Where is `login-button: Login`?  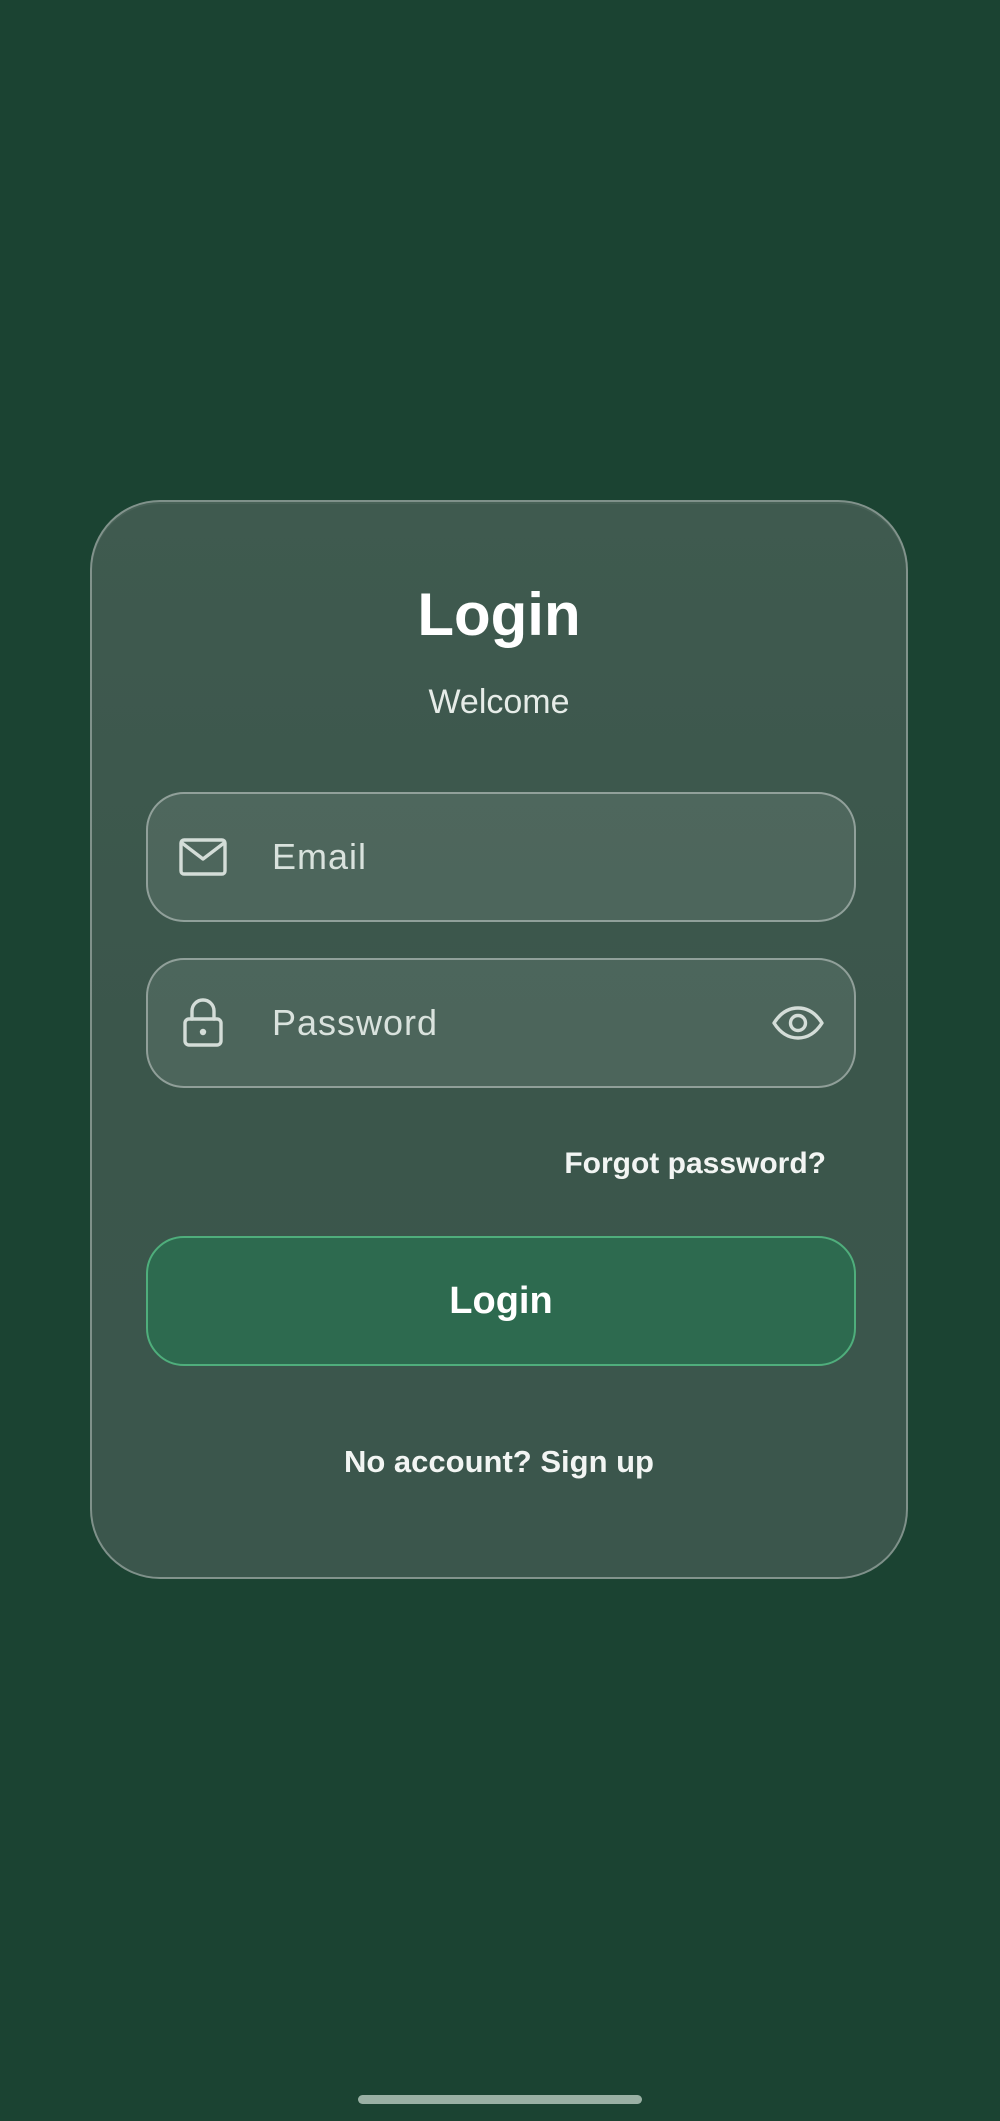 login-button: Login is located at coordinates (501, 1301).